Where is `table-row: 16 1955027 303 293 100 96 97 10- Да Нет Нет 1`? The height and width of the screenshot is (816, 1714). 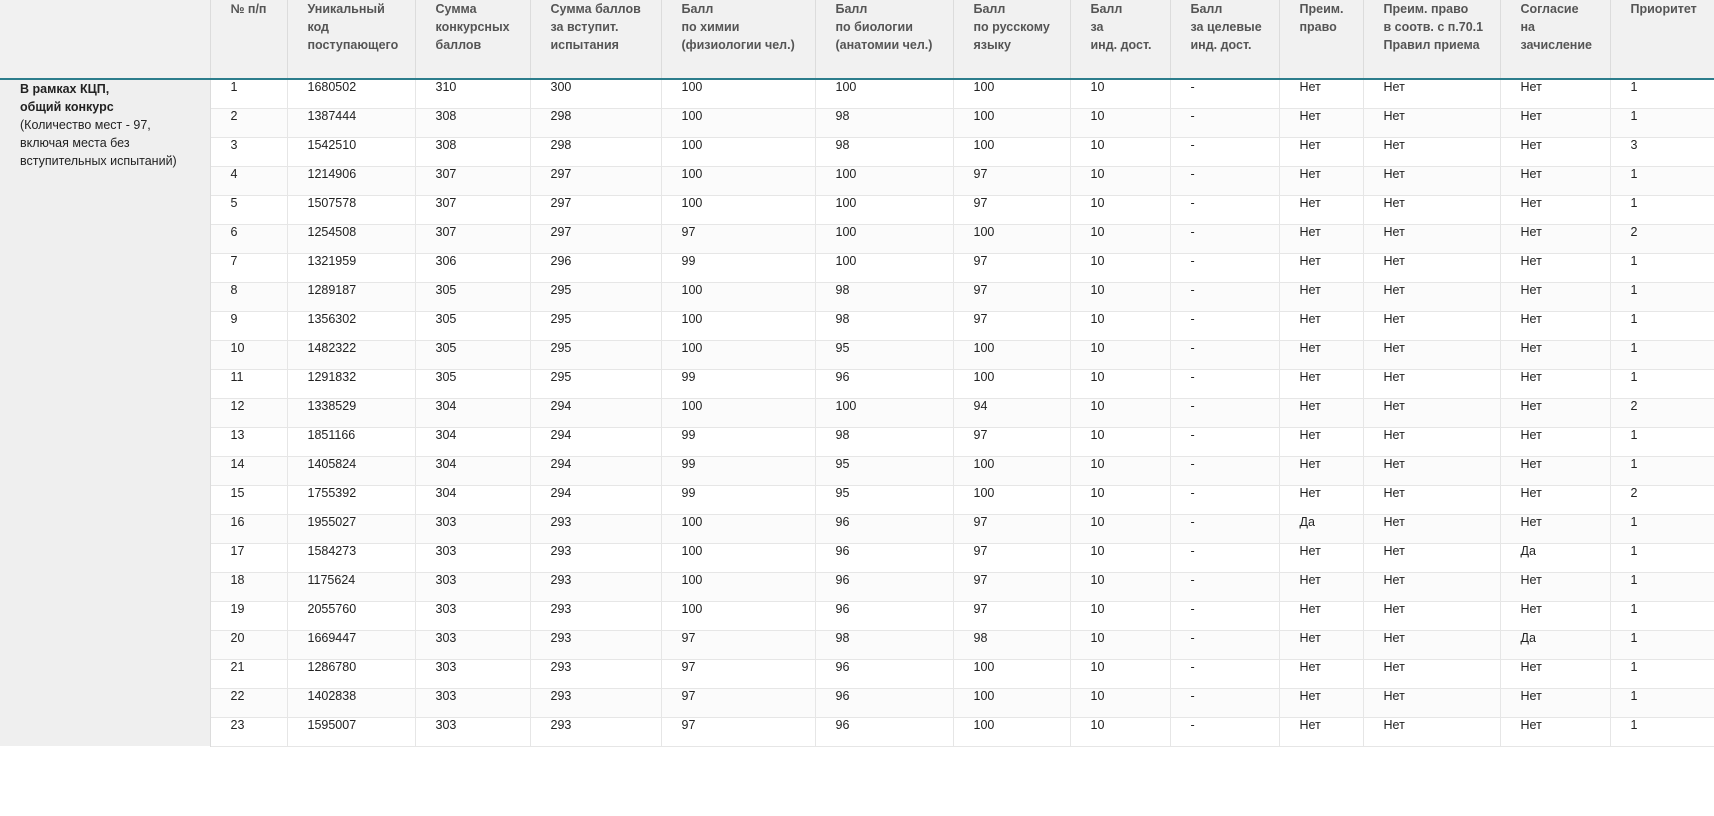 table-row: 16 1955027 303 293 100 96 97 10- Да Нет Нет 1 is located at coordinates (857, 529).